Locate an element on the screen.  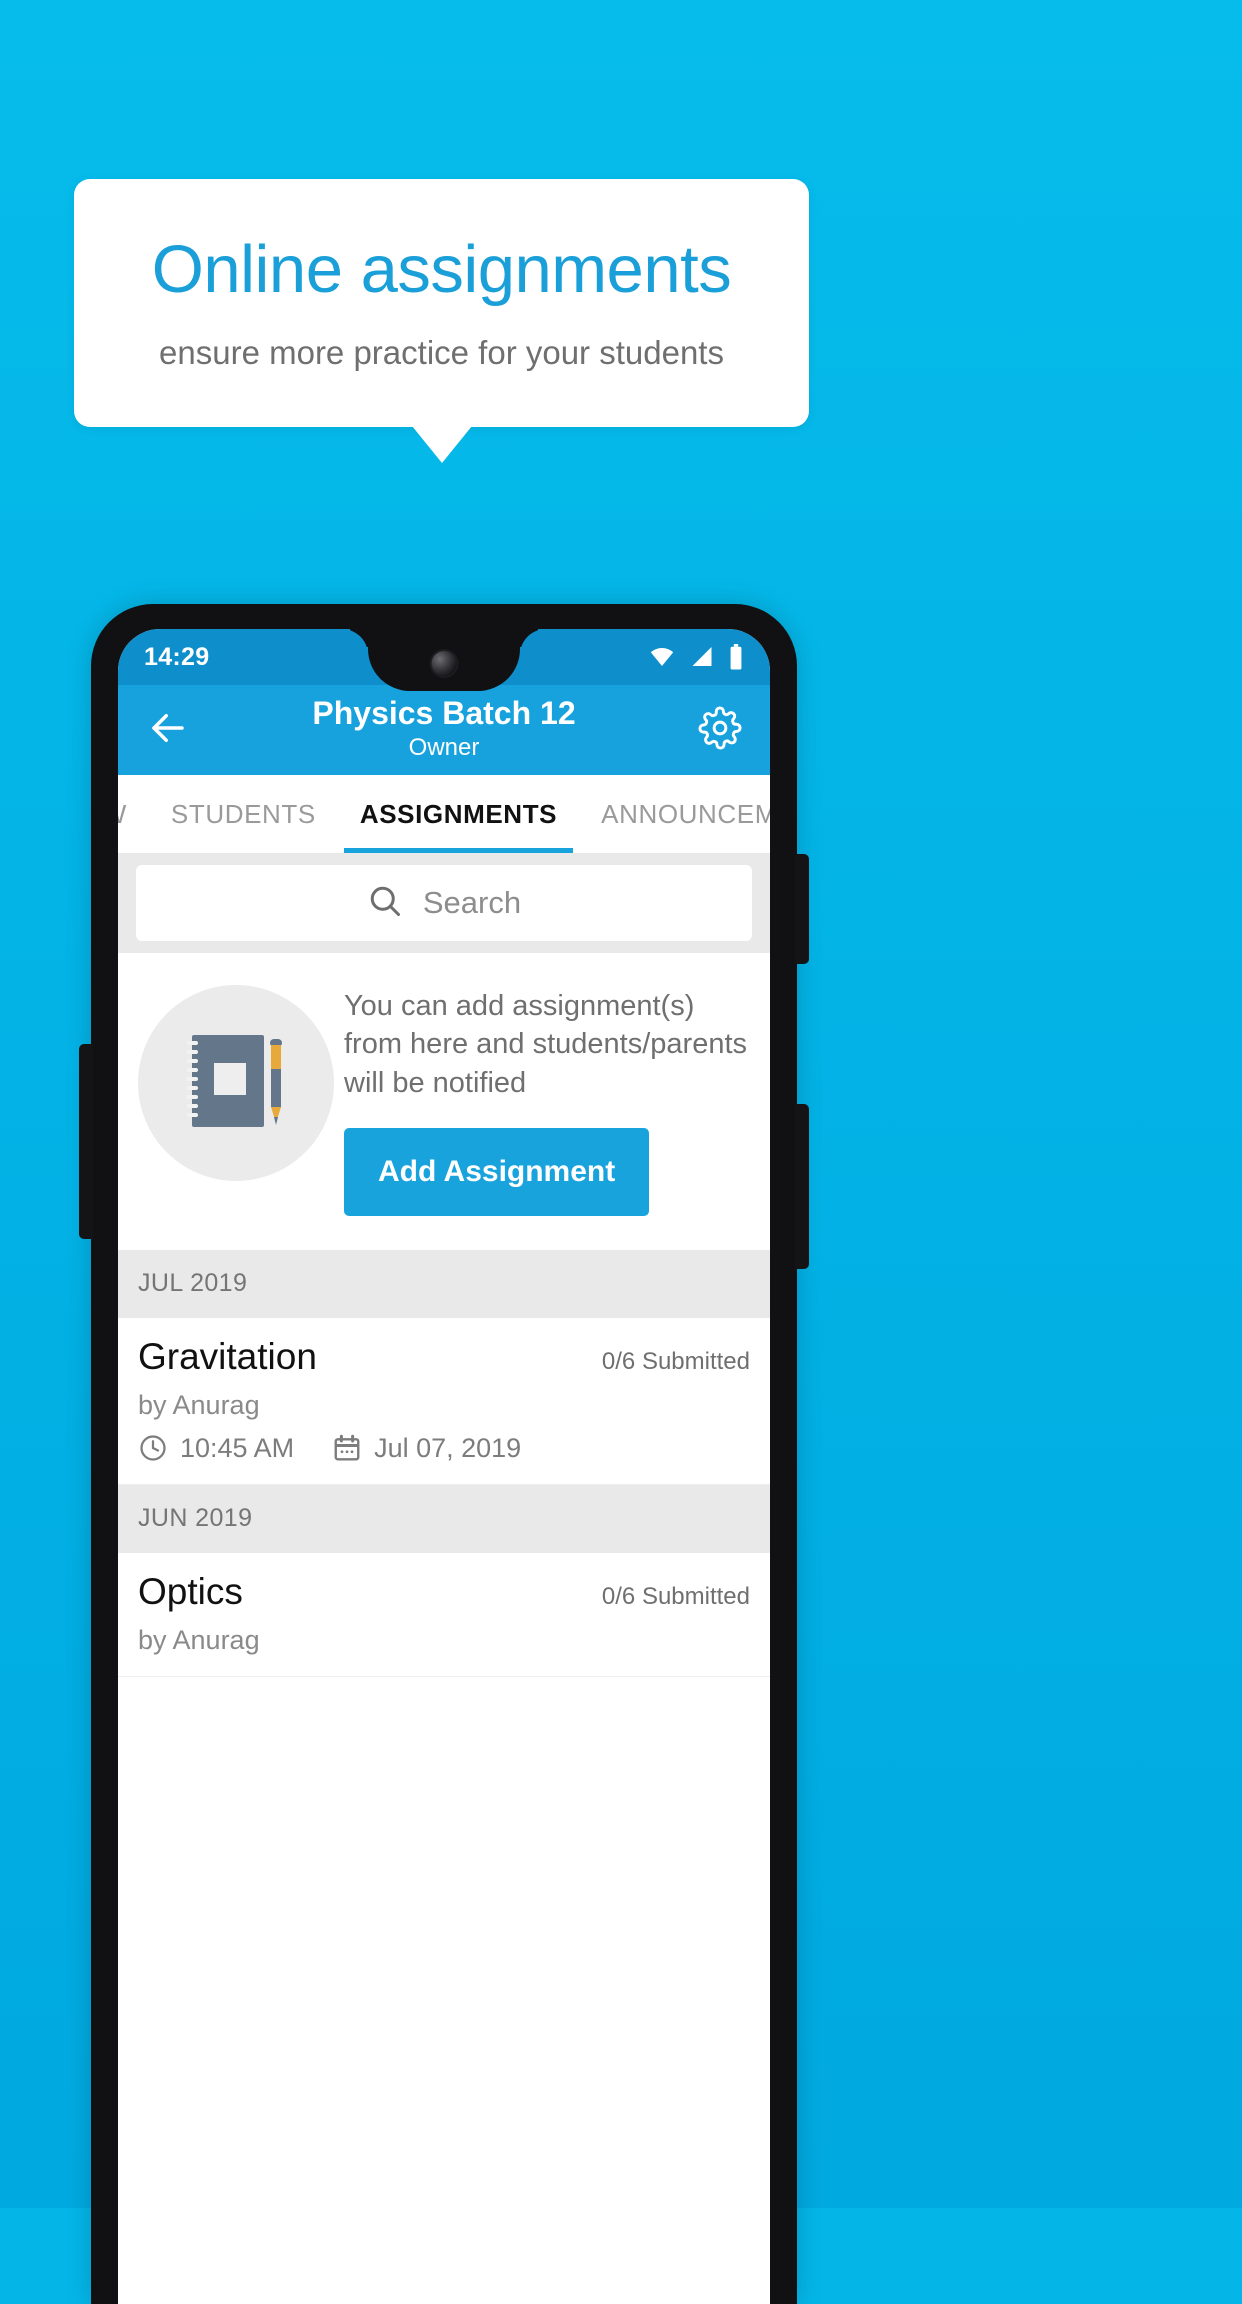
page-subtitle: Owner is located at coordinates (444, 747).